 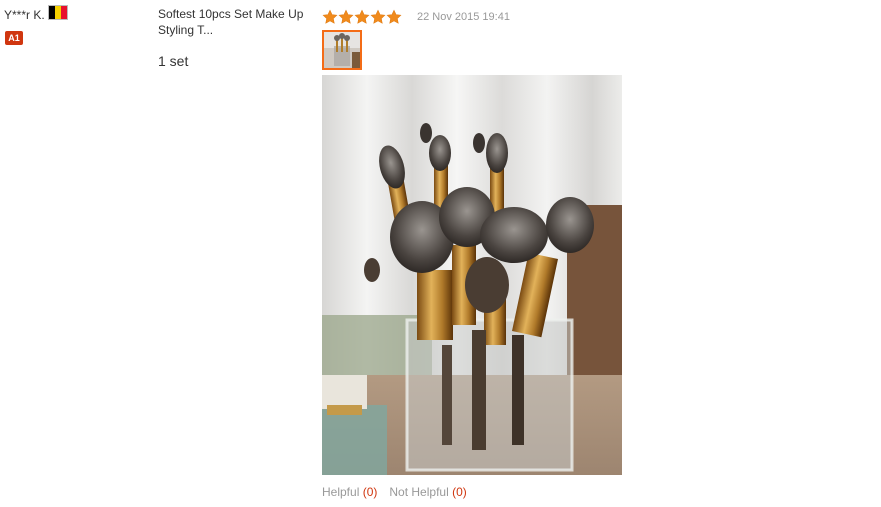 What do you see at coordinates (419, 492) in the screenshot?
I see `not-helpful-label: Not Helpful` at bounding box center [419, 492].